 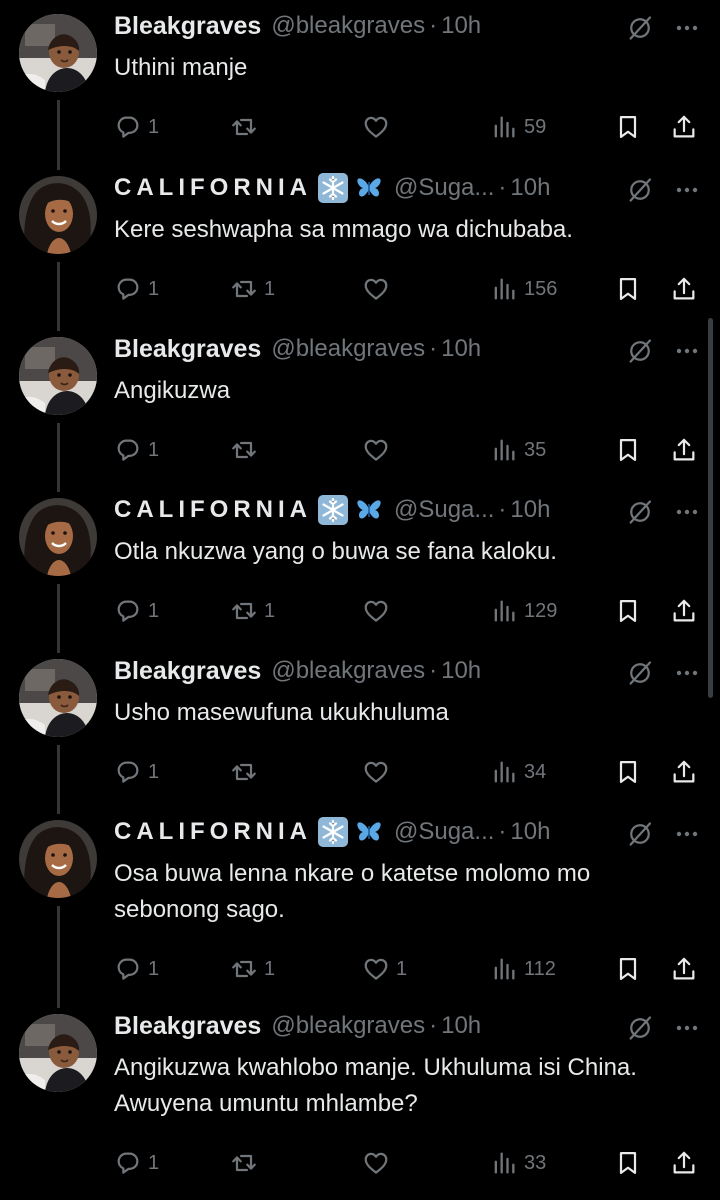 I want to click on bookmark-icon, so click(x=628, y=1163).